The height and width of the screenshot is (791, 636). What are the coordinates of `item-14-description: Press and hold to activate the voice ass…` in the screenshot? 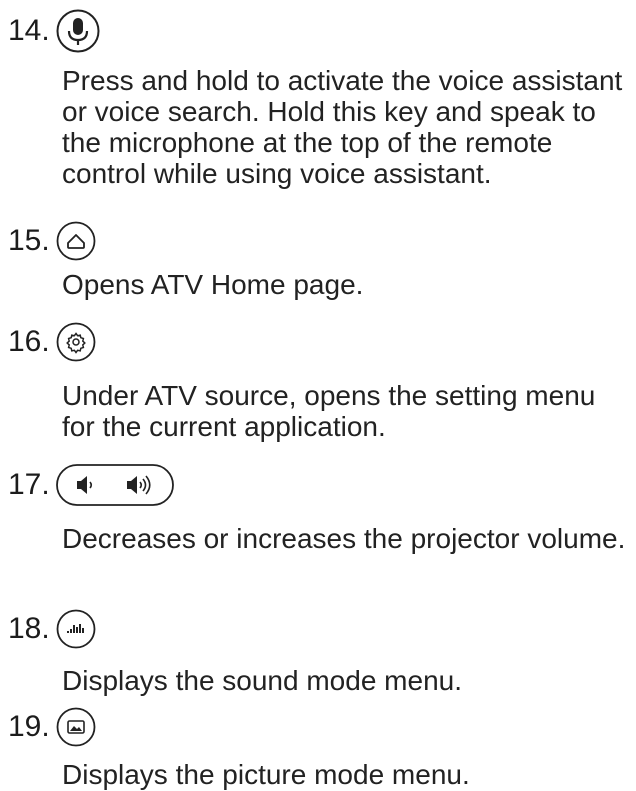 It's located at (342, 127).